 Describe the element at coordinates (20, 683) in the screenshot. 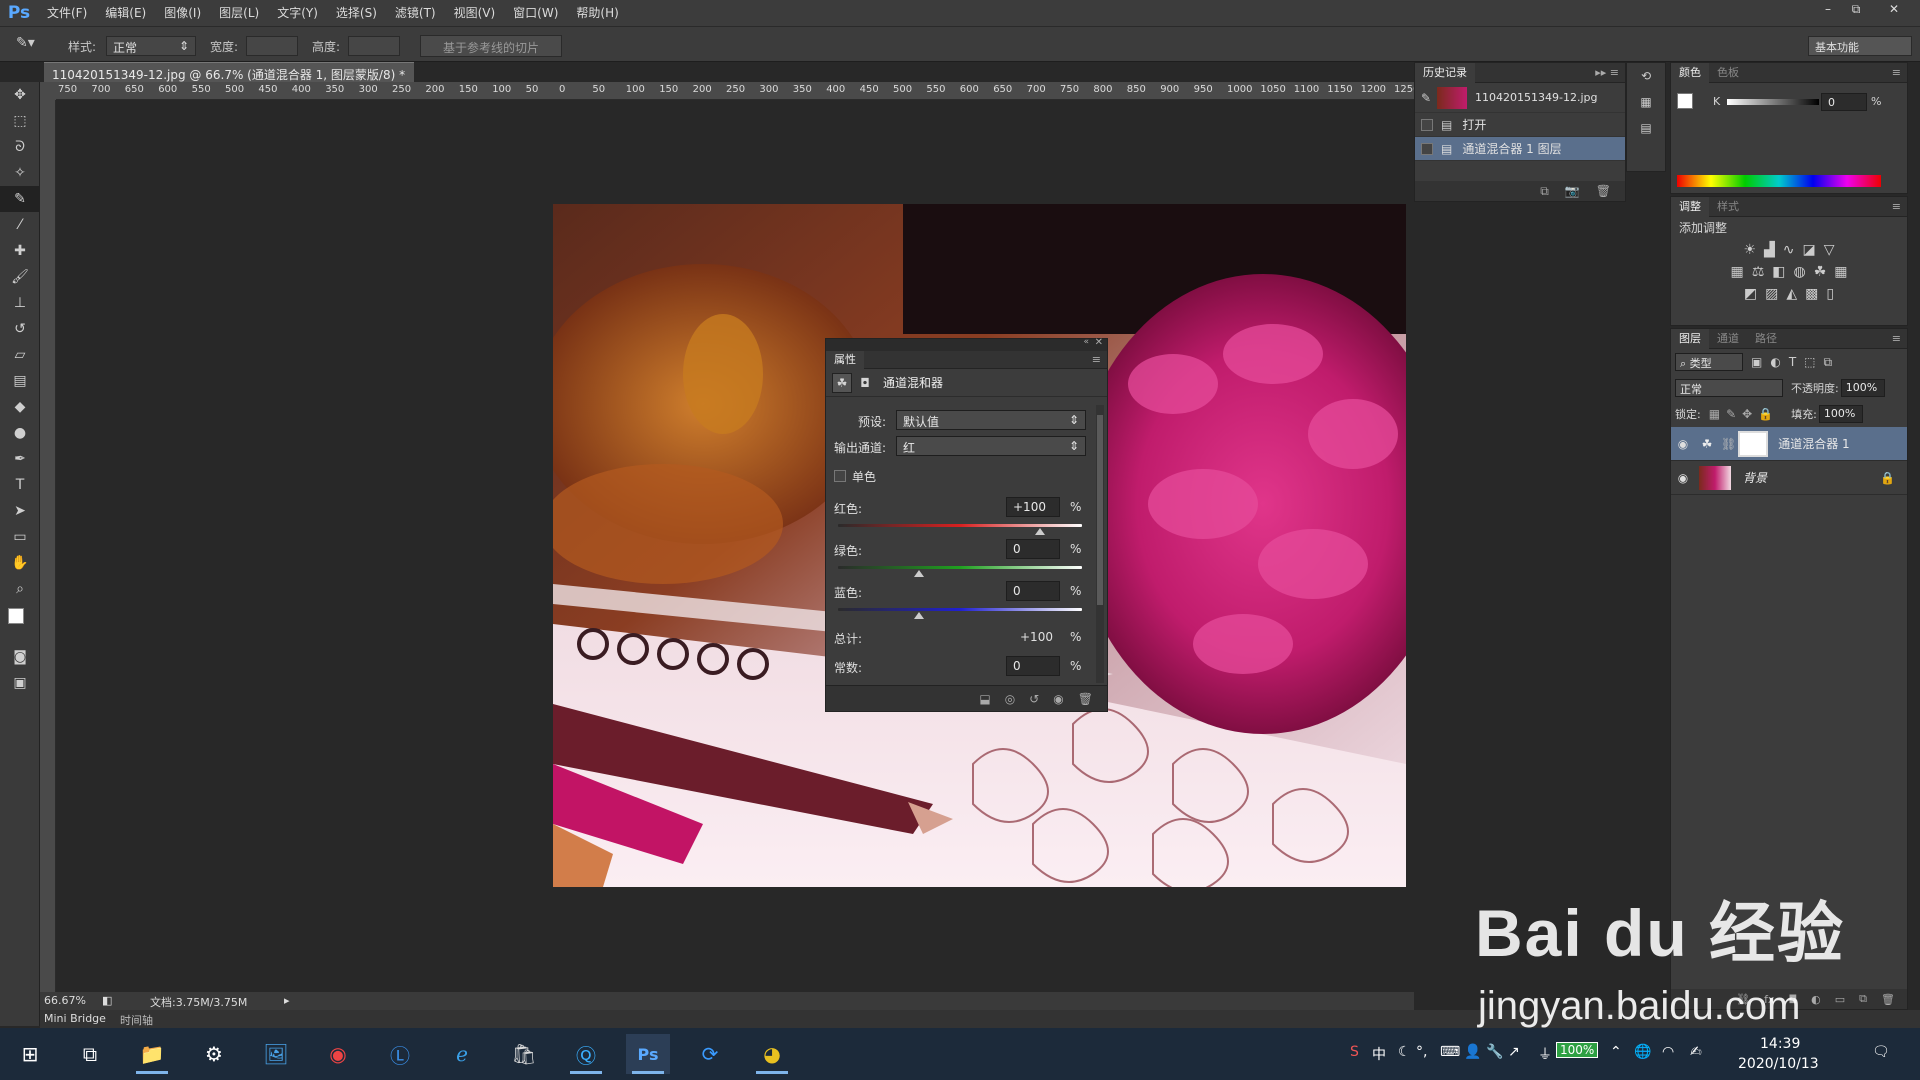

I see `screen-mode-icon: ▣` at that location.